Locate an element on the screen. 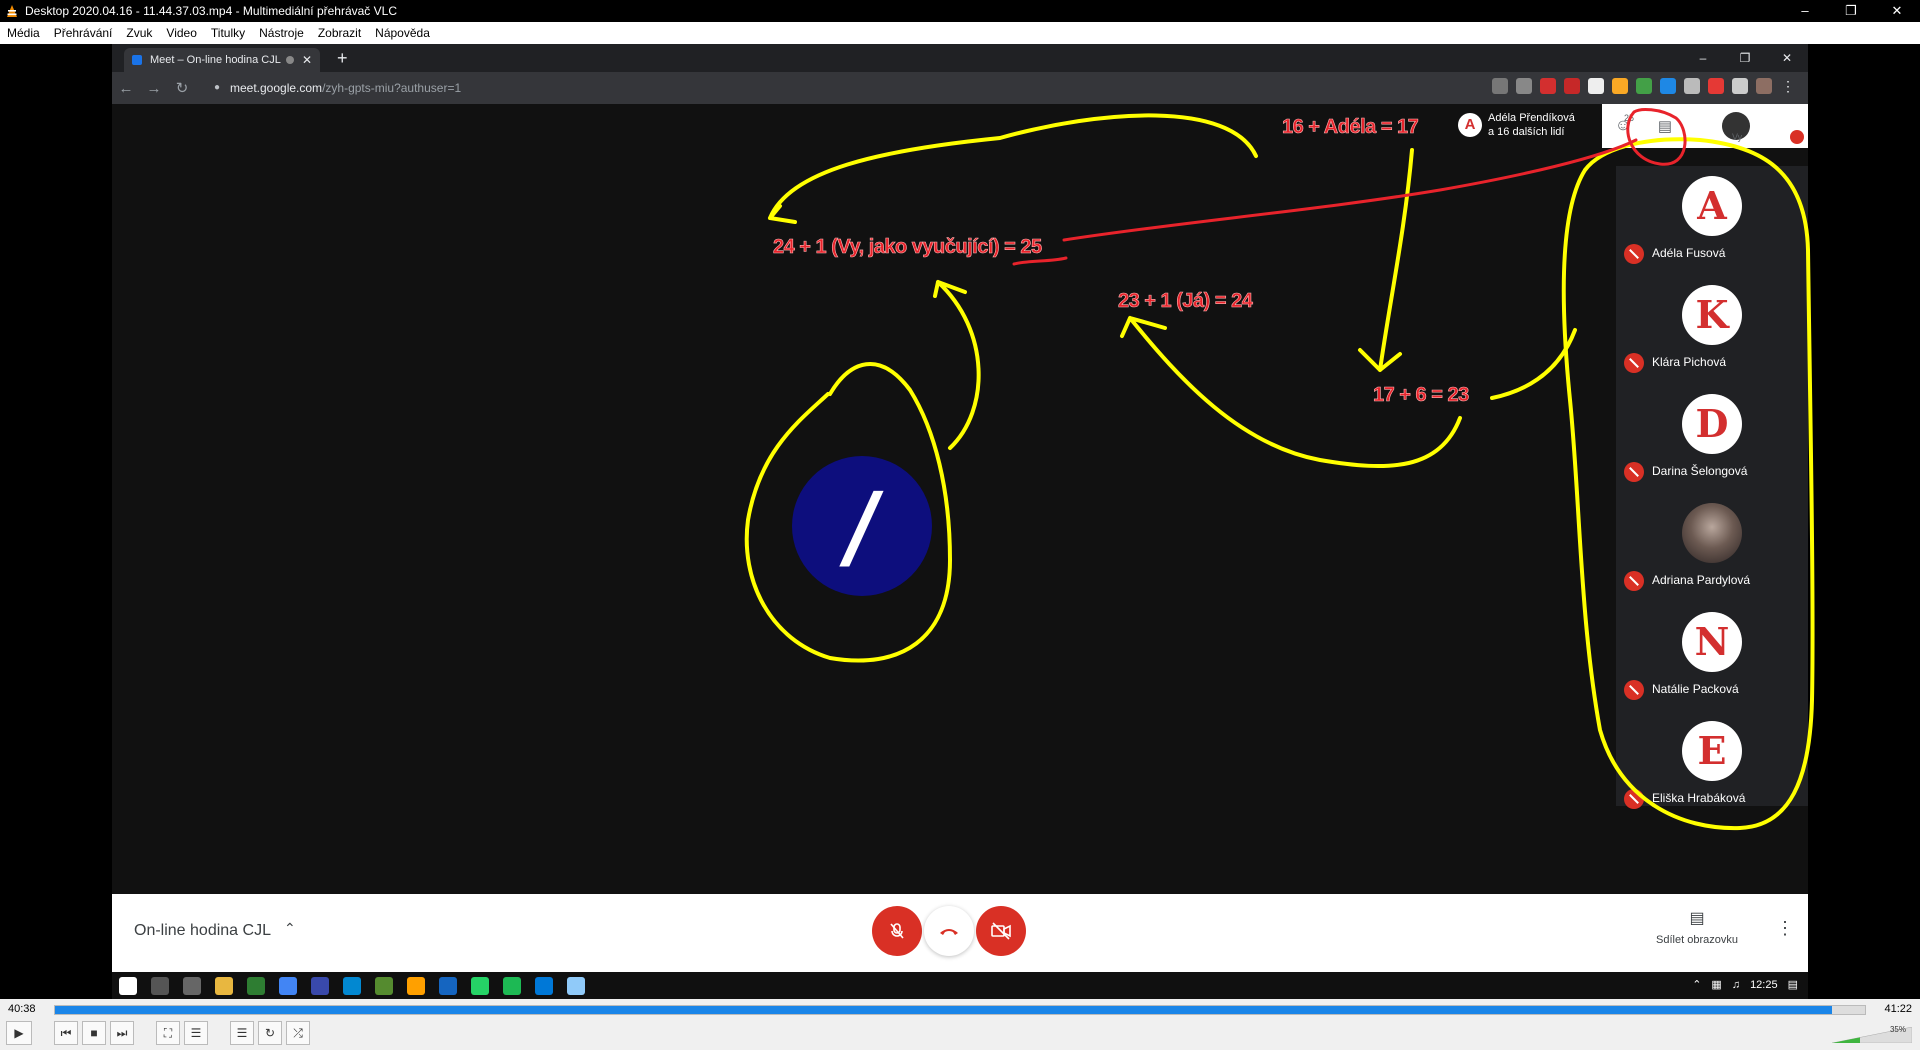 Image resolution: width=1920 pixels, height=1050 pixels. file-explorer-icon is located at coordinates (224, 986).